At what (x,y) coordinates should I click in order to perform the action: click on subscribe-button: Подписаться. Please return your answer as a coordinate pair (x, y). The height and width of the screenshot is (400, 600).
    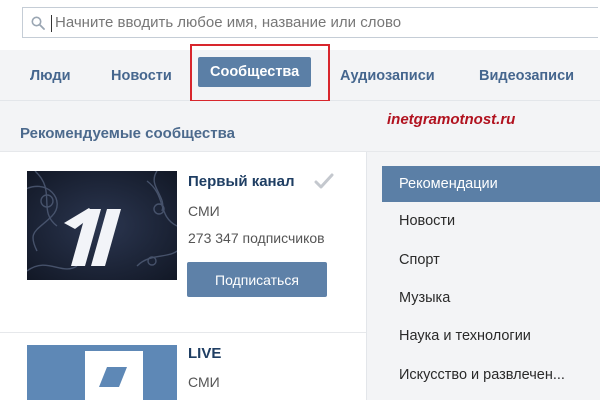
    Looking at the image, I should click on (257, 279).